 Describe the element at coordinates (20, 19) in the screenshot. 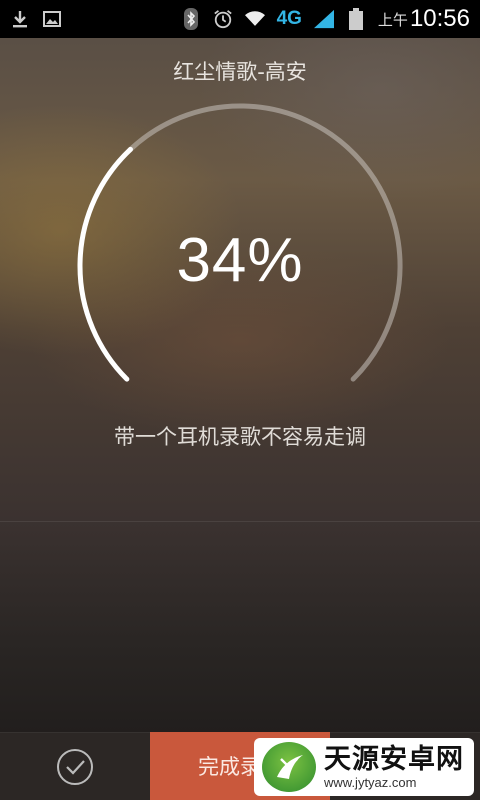

I see `download-icon` at that location.